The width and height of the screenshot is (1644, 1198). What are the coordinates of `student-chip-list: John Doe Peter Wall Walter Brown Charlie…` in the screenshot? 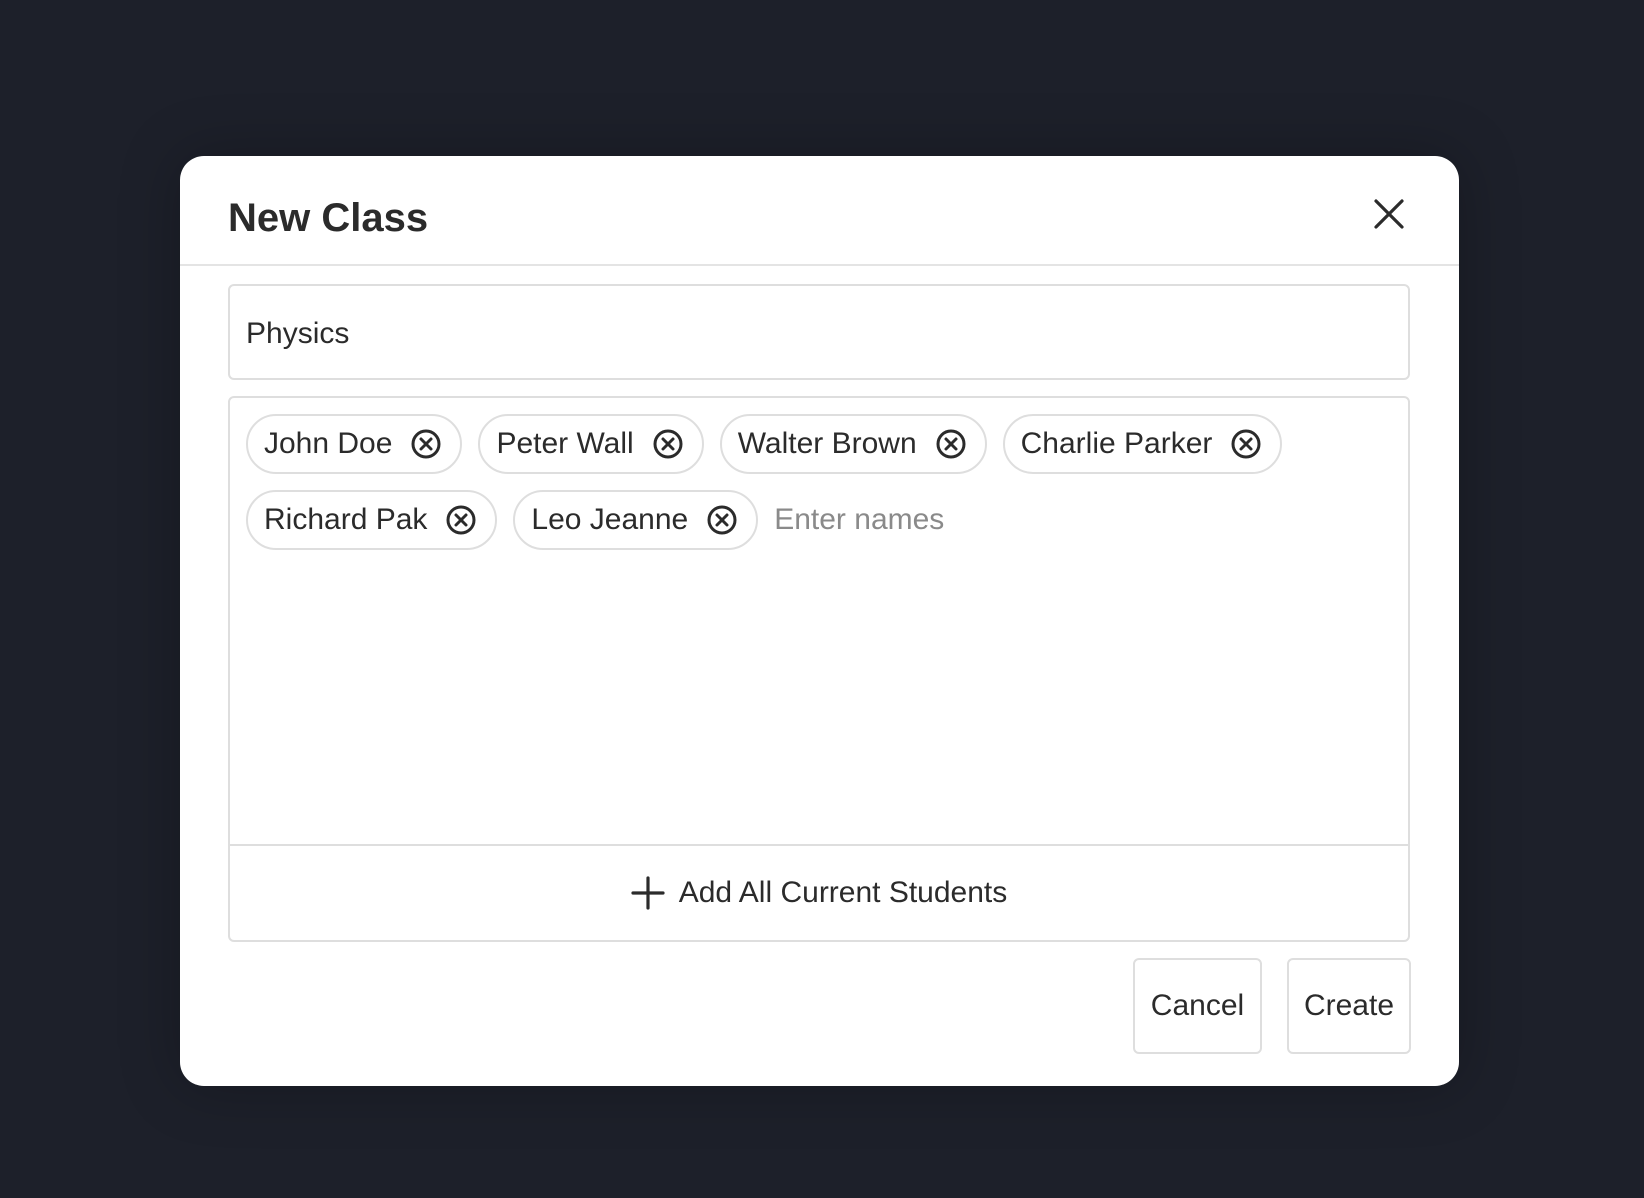 It's located at (819, 482).